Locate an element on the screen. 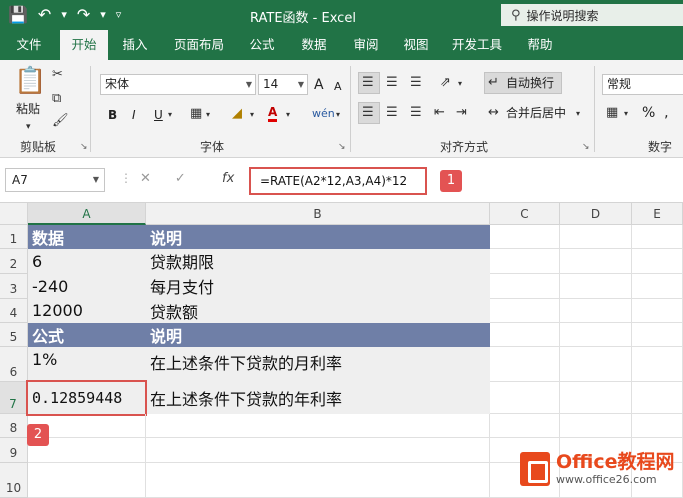 This screenshot has height=498, width=683. paste-dropdown-icon: ▾ is located at coordinates (28, 127).